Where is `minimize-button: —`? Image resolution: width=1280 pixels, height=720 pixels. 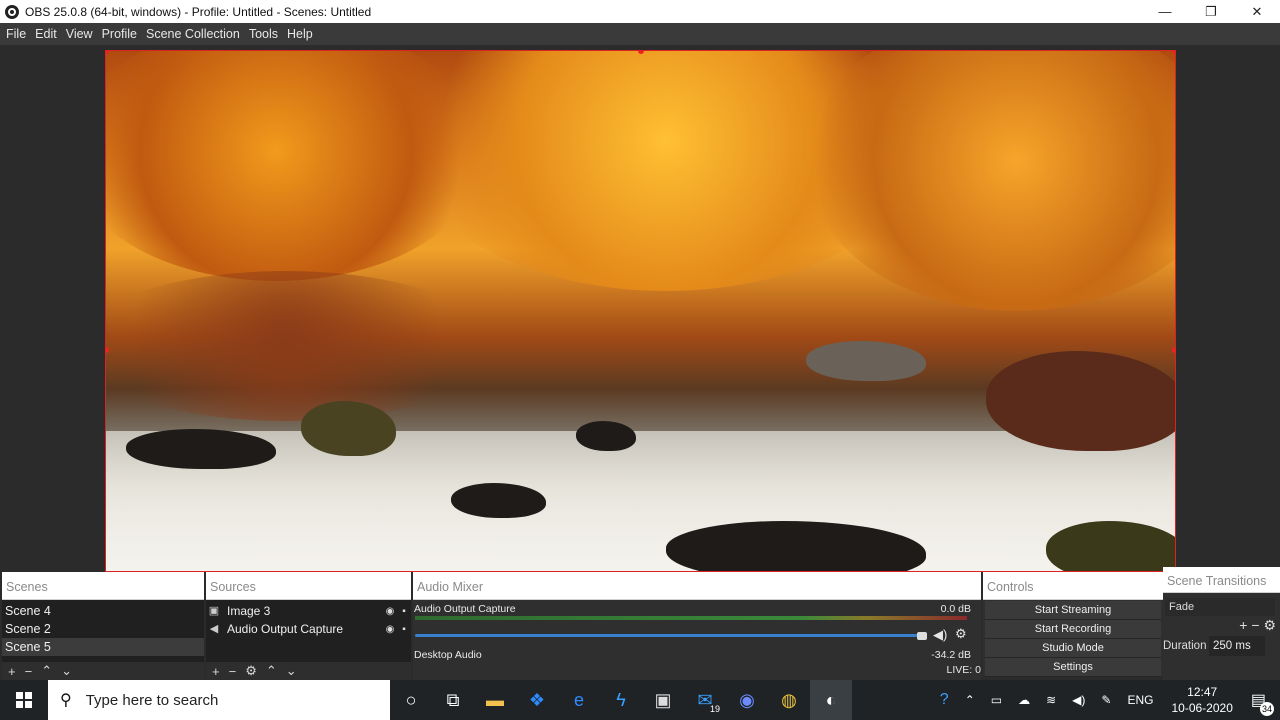
minimize-button: — is located at coordinates (1165, 11).